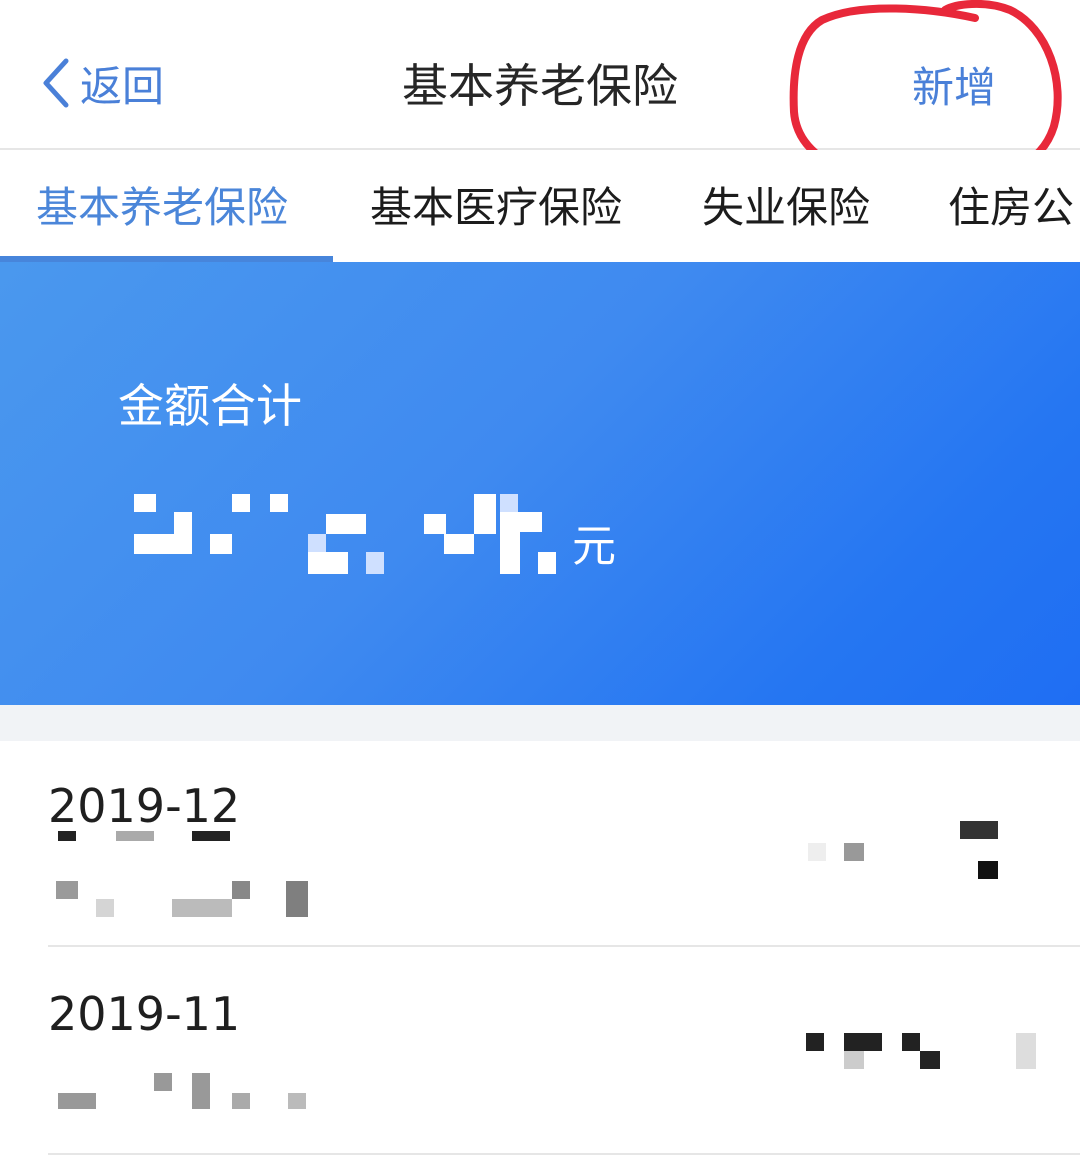 This screenshot has height=1160, width=1080. I want to click on total-amount-label: 金额合计, so click(210, 406).